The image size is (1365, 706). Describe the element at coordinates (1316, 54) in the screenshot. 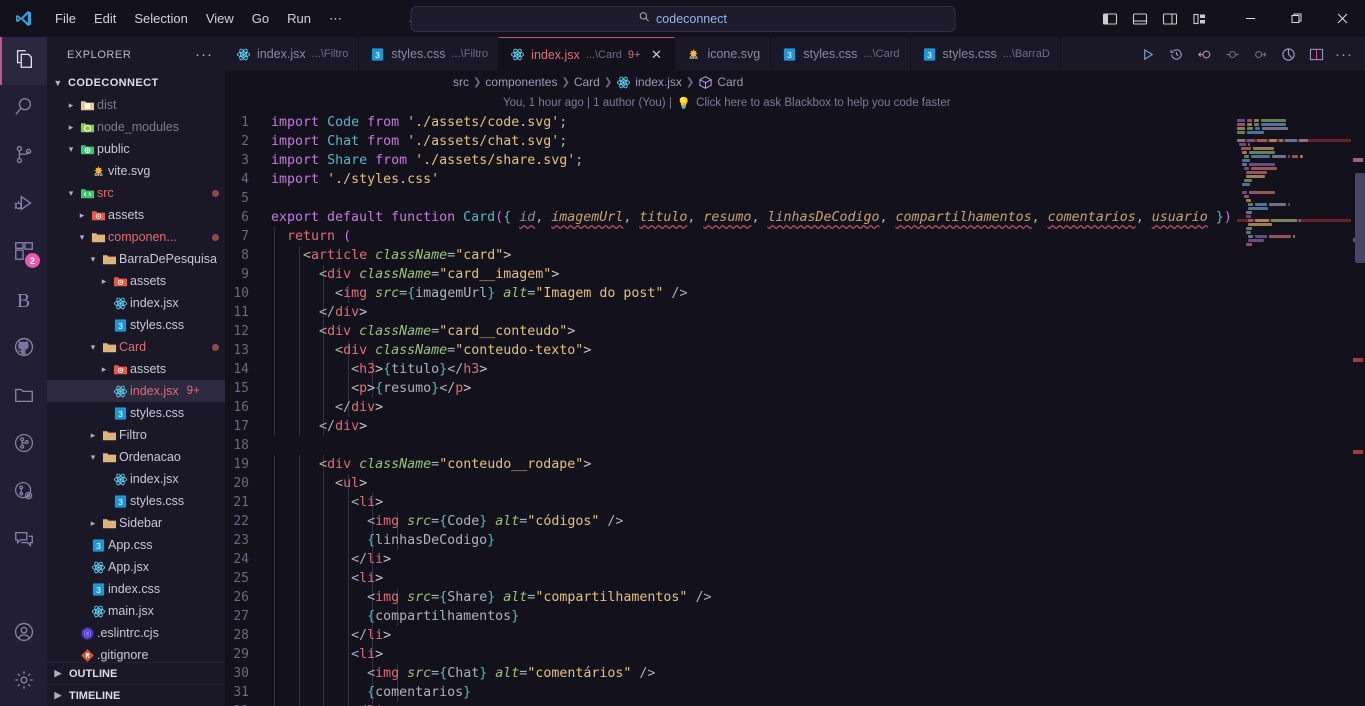

I see `split-editor-icon` at that location.